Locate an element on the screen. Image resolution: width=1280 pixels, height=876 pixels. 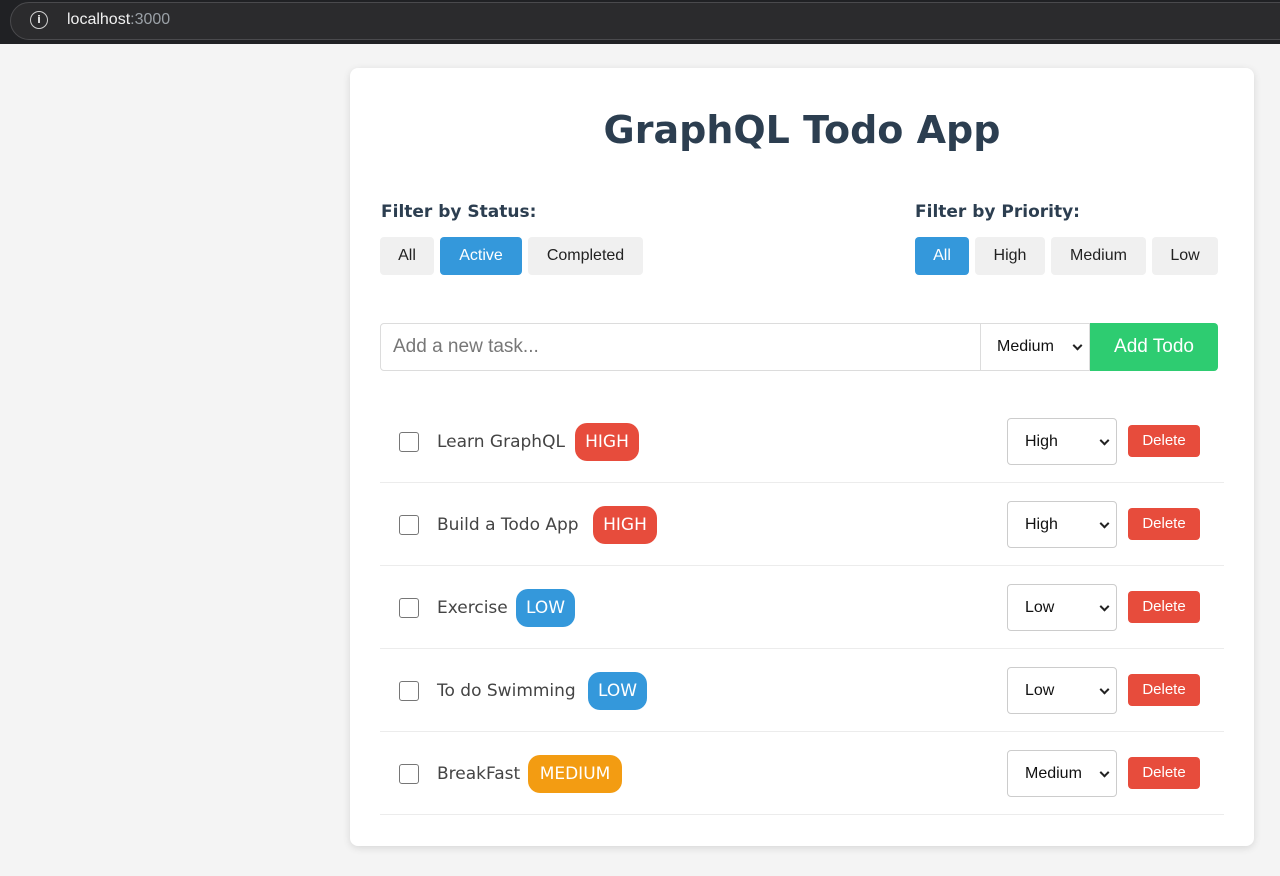
new-task-input is located at coordinates (680, 347).